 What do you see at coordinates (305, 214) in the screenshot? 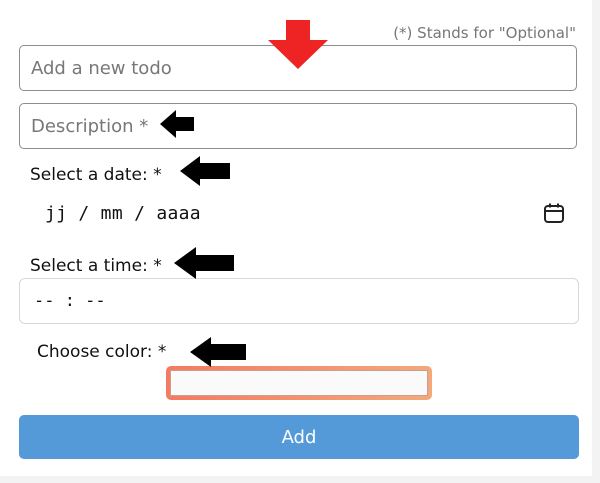
I see `date-input: jj / mm / aaaa` at bounding box center [305, 214].